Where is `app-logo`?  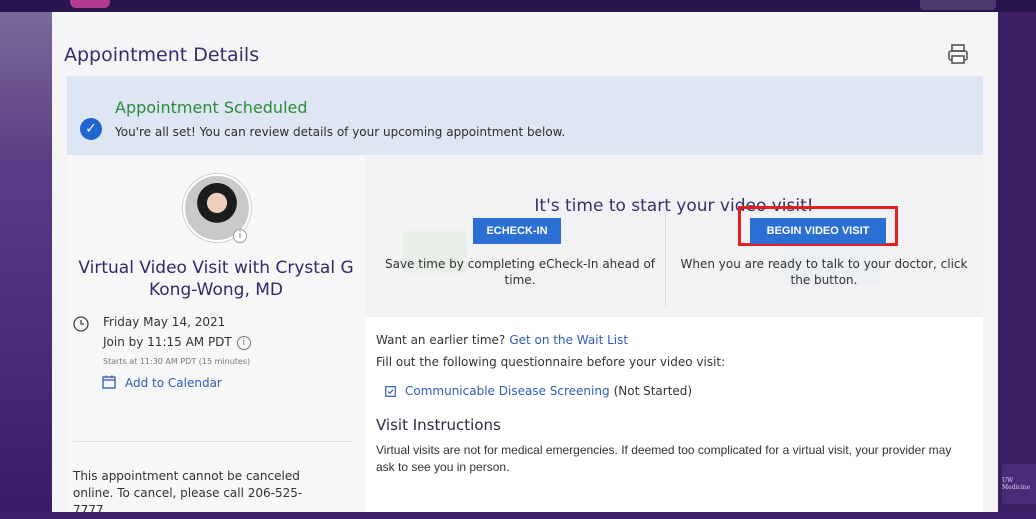 app-logo is located at coordinates (90, 4).